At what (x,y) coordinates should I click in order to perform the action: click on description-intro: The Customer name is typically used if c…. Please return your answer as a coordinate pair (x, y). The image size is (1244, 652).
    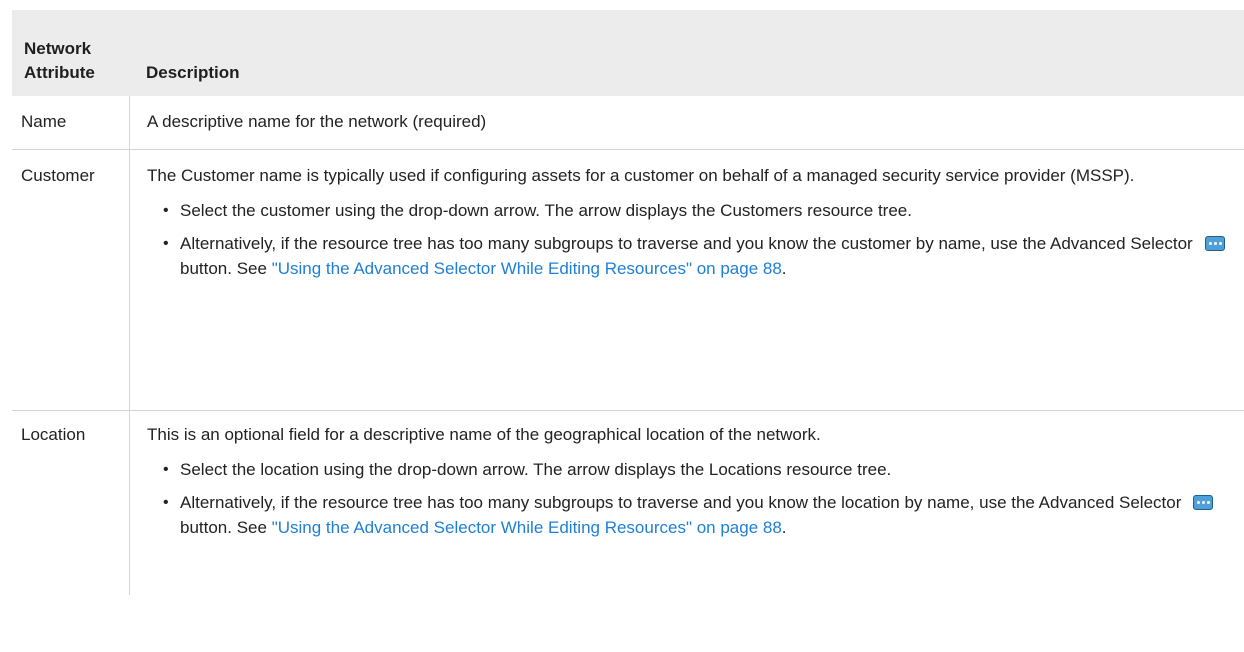
    Looking at the image, I should click on (641, 175).